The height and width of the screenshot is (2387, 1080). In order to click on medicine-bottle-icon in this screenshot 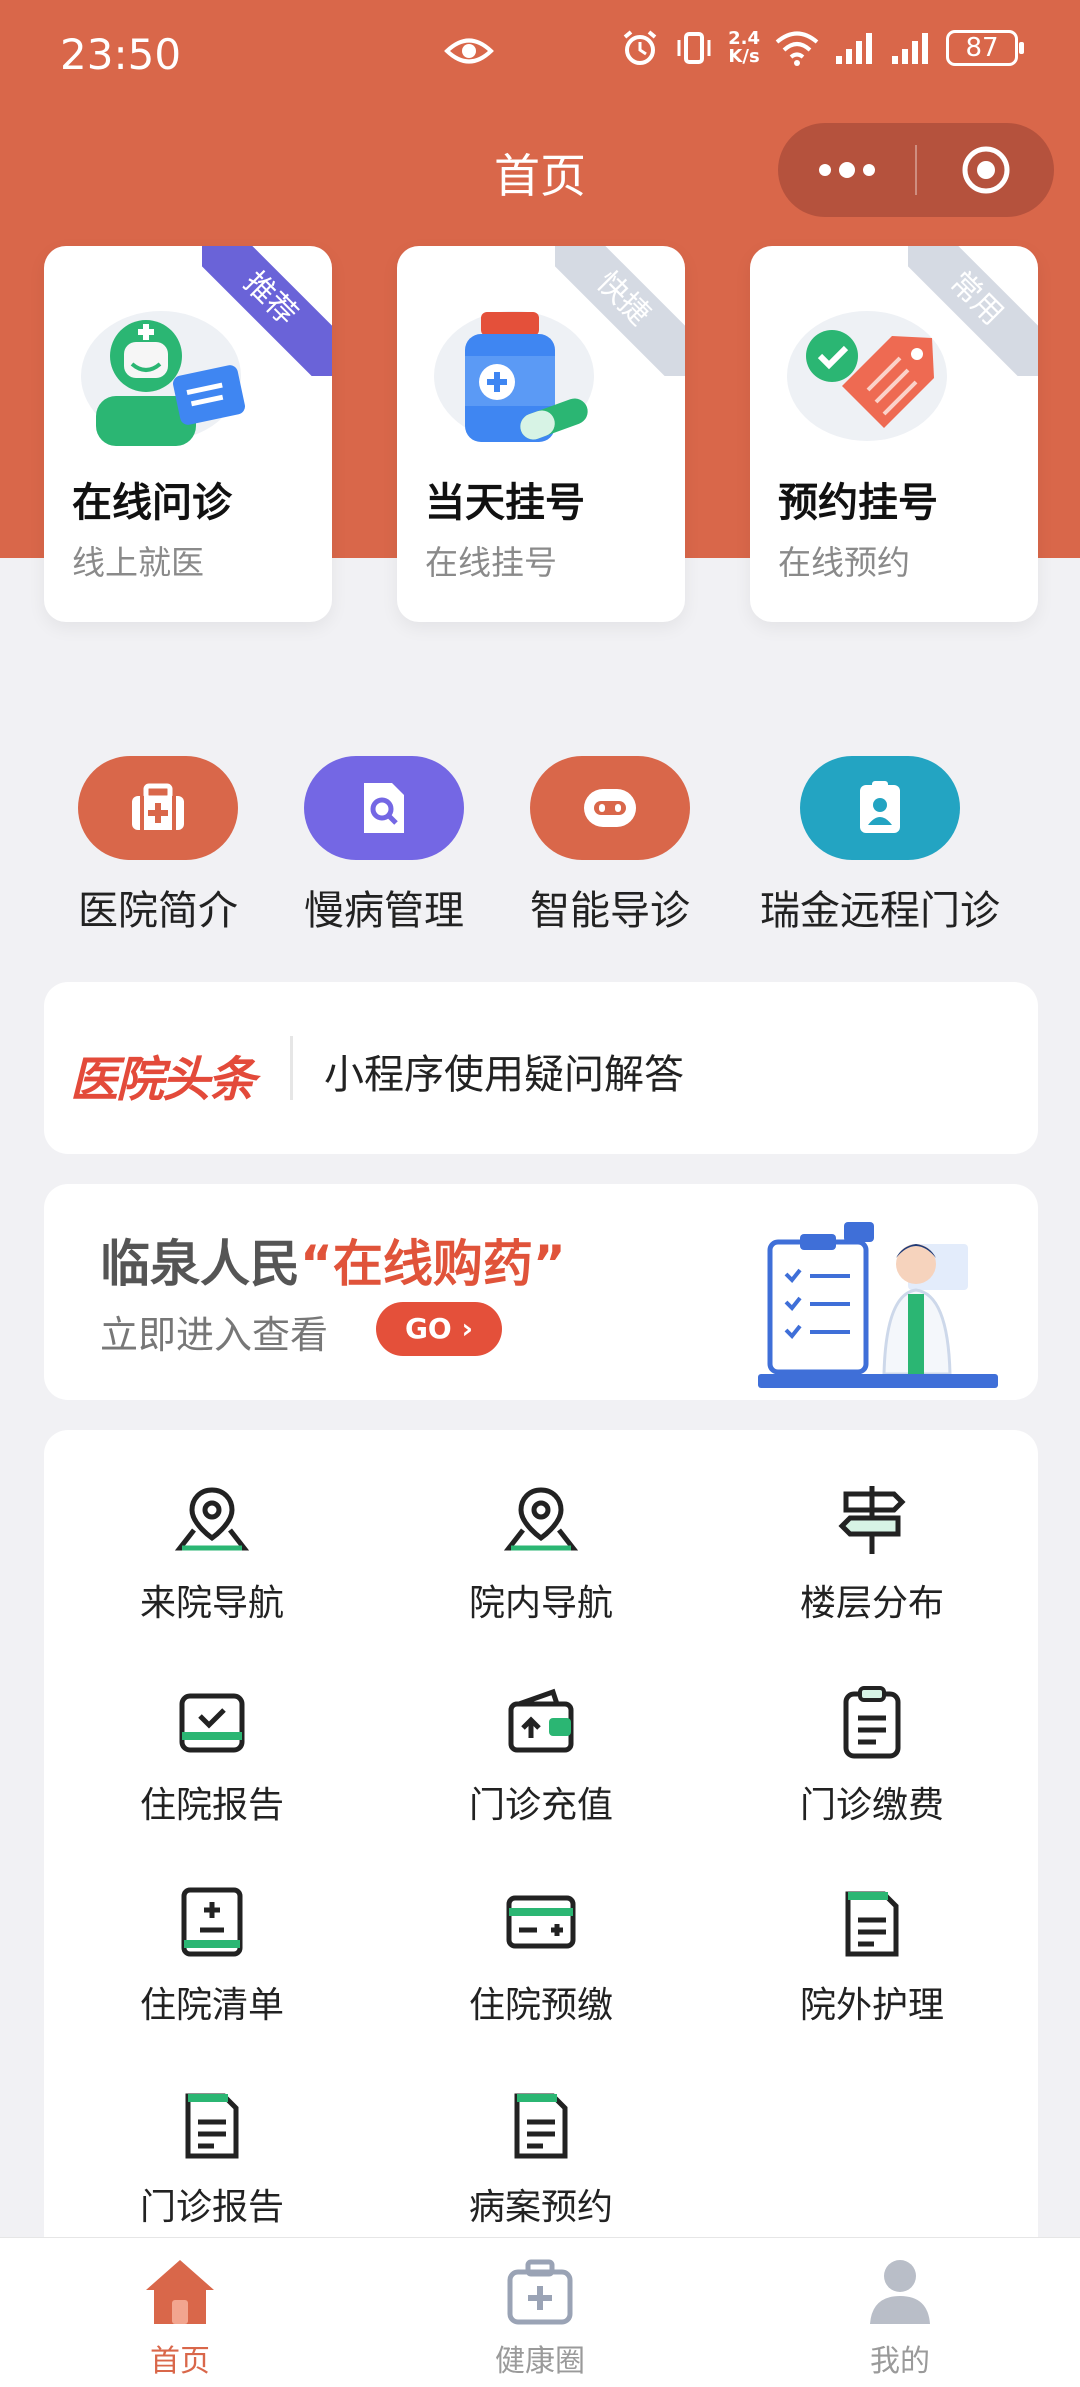, I will do `click(514, 376)`.